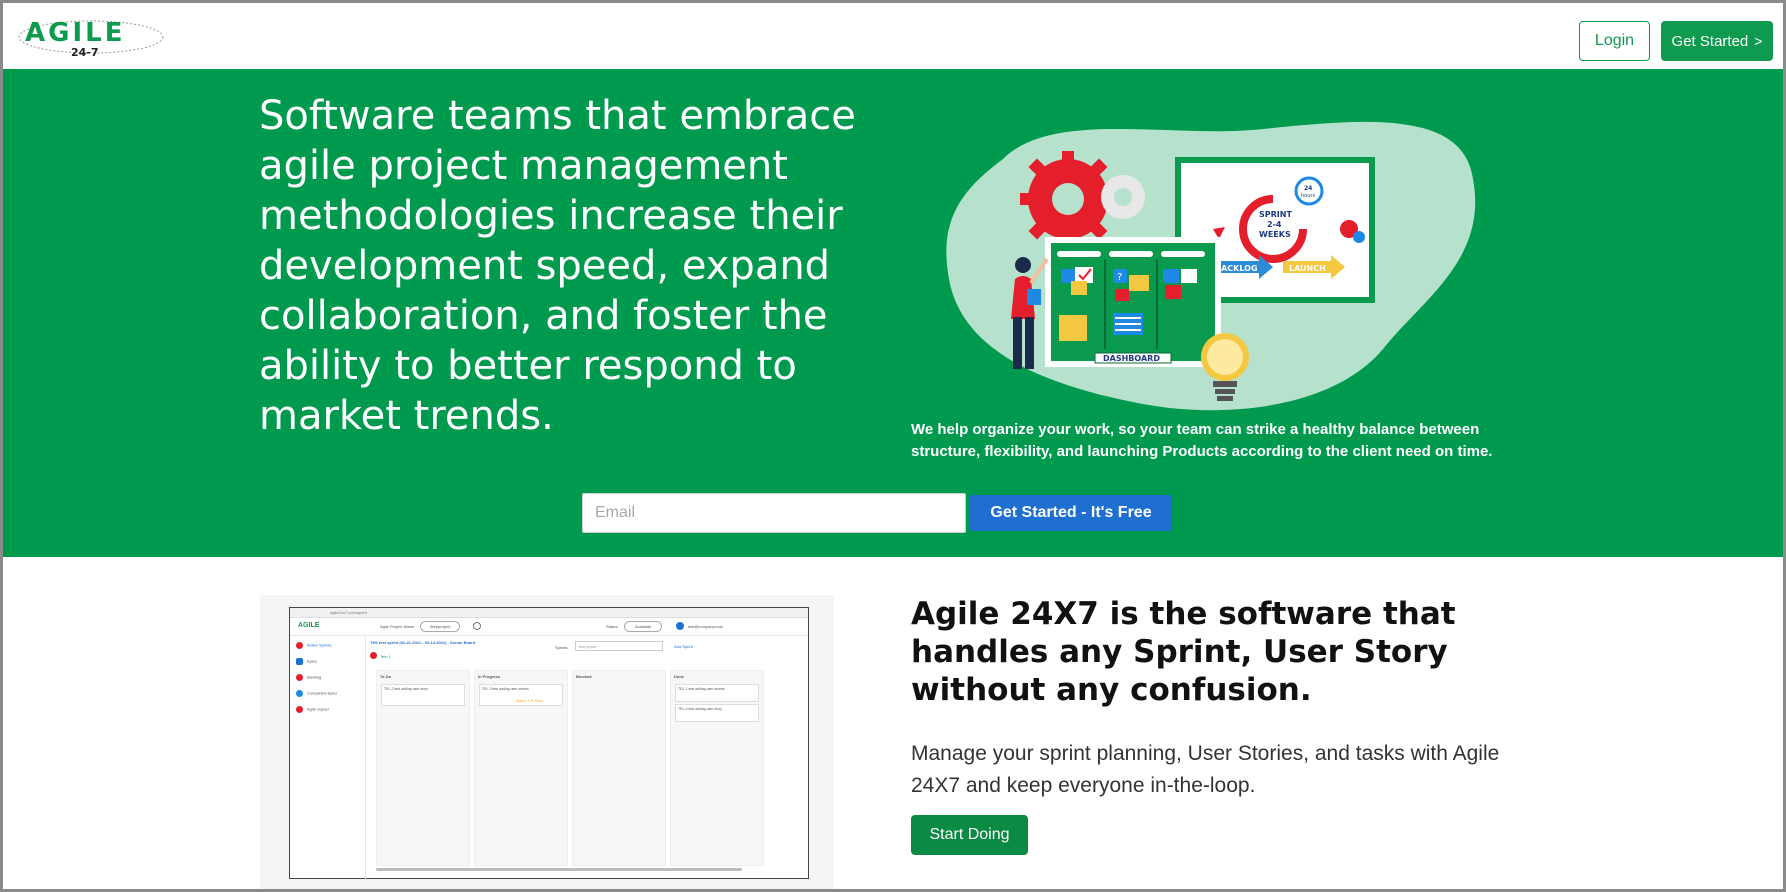 The width and height of the screenshot is (1786, 892). Describe the element at coordinates (1614, 41) in the screenshot. I see `login-button: Login` at that location.